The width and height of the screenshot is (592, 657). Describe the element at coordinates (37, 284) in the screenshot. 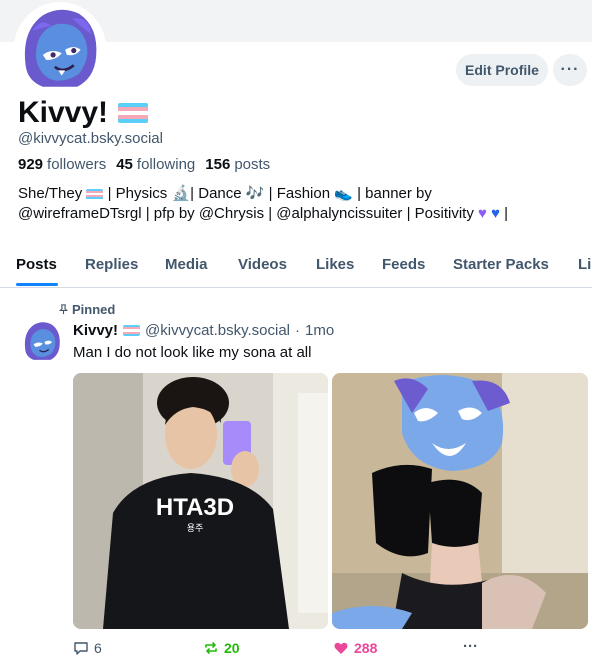

I see `active-tab-indicator` at that location.